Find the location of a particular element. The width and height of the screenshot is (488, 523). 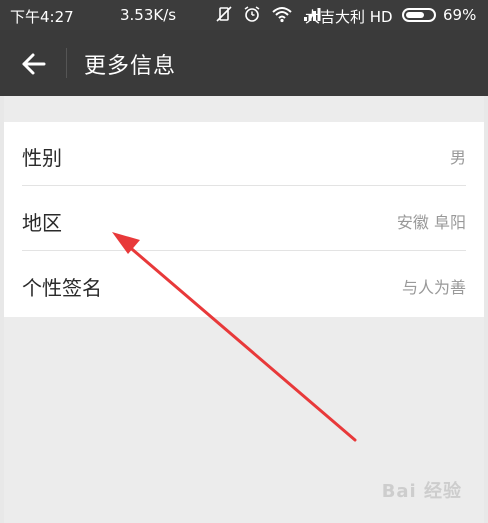

app-bar: 更多信息 is located at coordinates (244, 63).